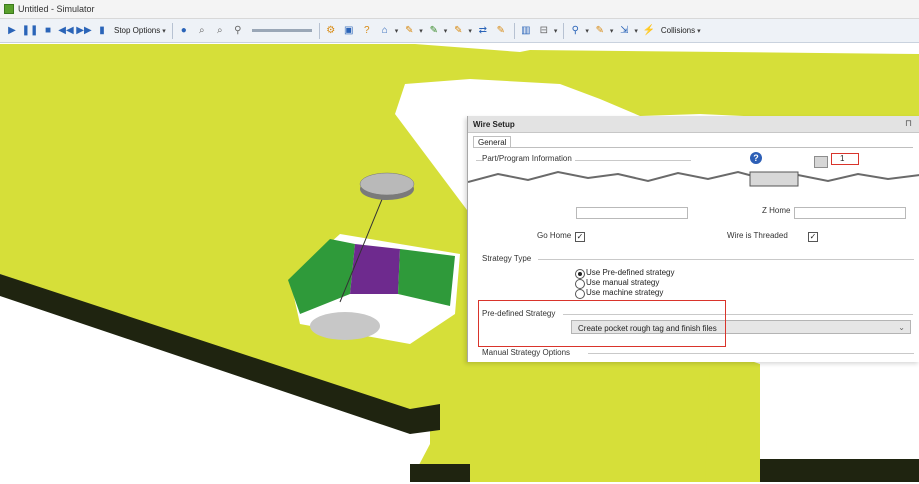 This screenshot has height=484, width=919. I want to click on thread-icon: ✎, so click(501, 31).